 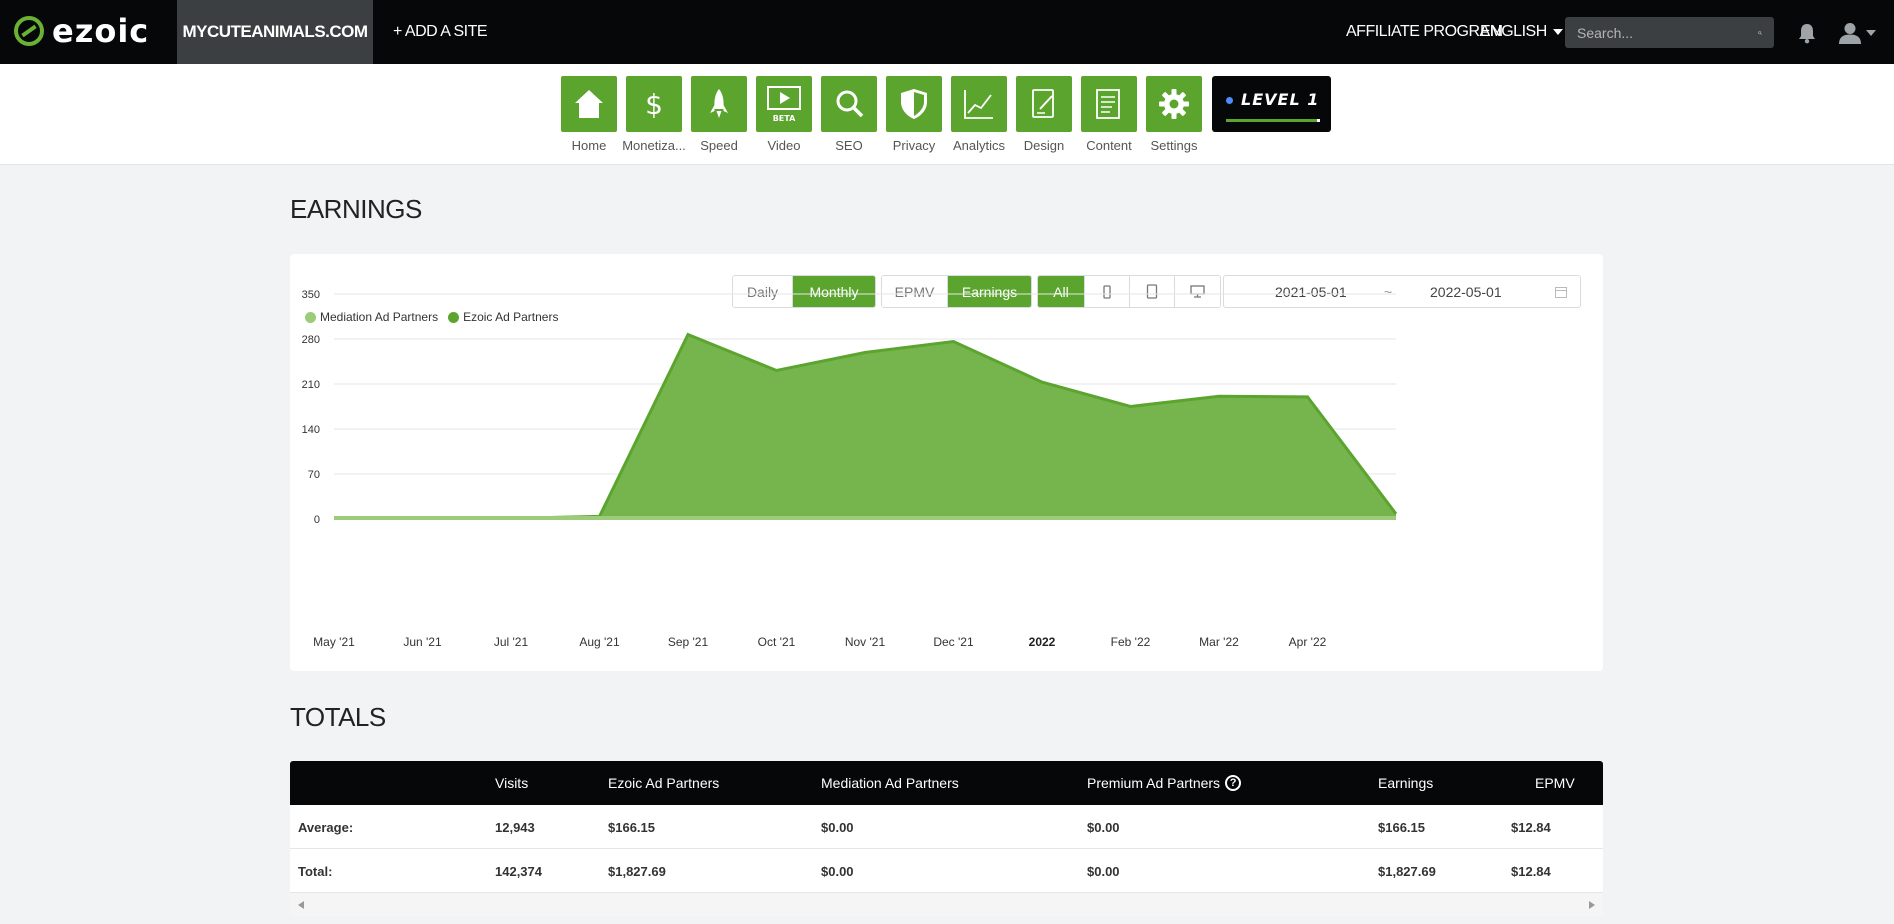 I want to click on magnifier-icon, so click(x=850, y=104).